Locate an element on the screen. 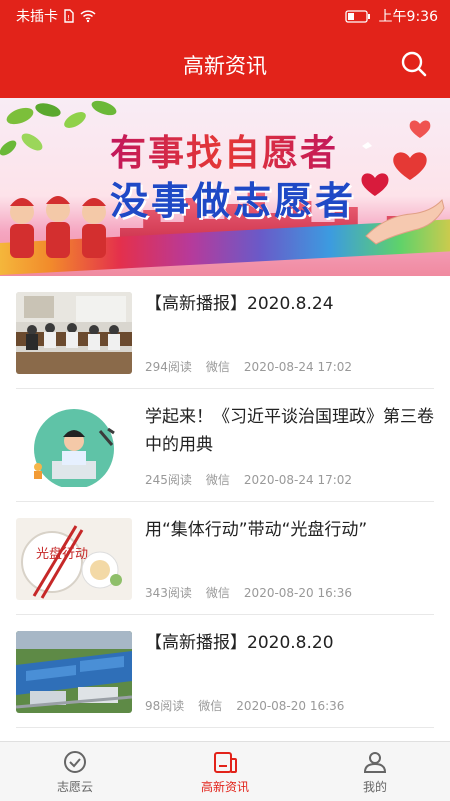 Image resolution: width=450 pixels, height=801 pixels. check-badge-icon is located at coordinates (75, 762).